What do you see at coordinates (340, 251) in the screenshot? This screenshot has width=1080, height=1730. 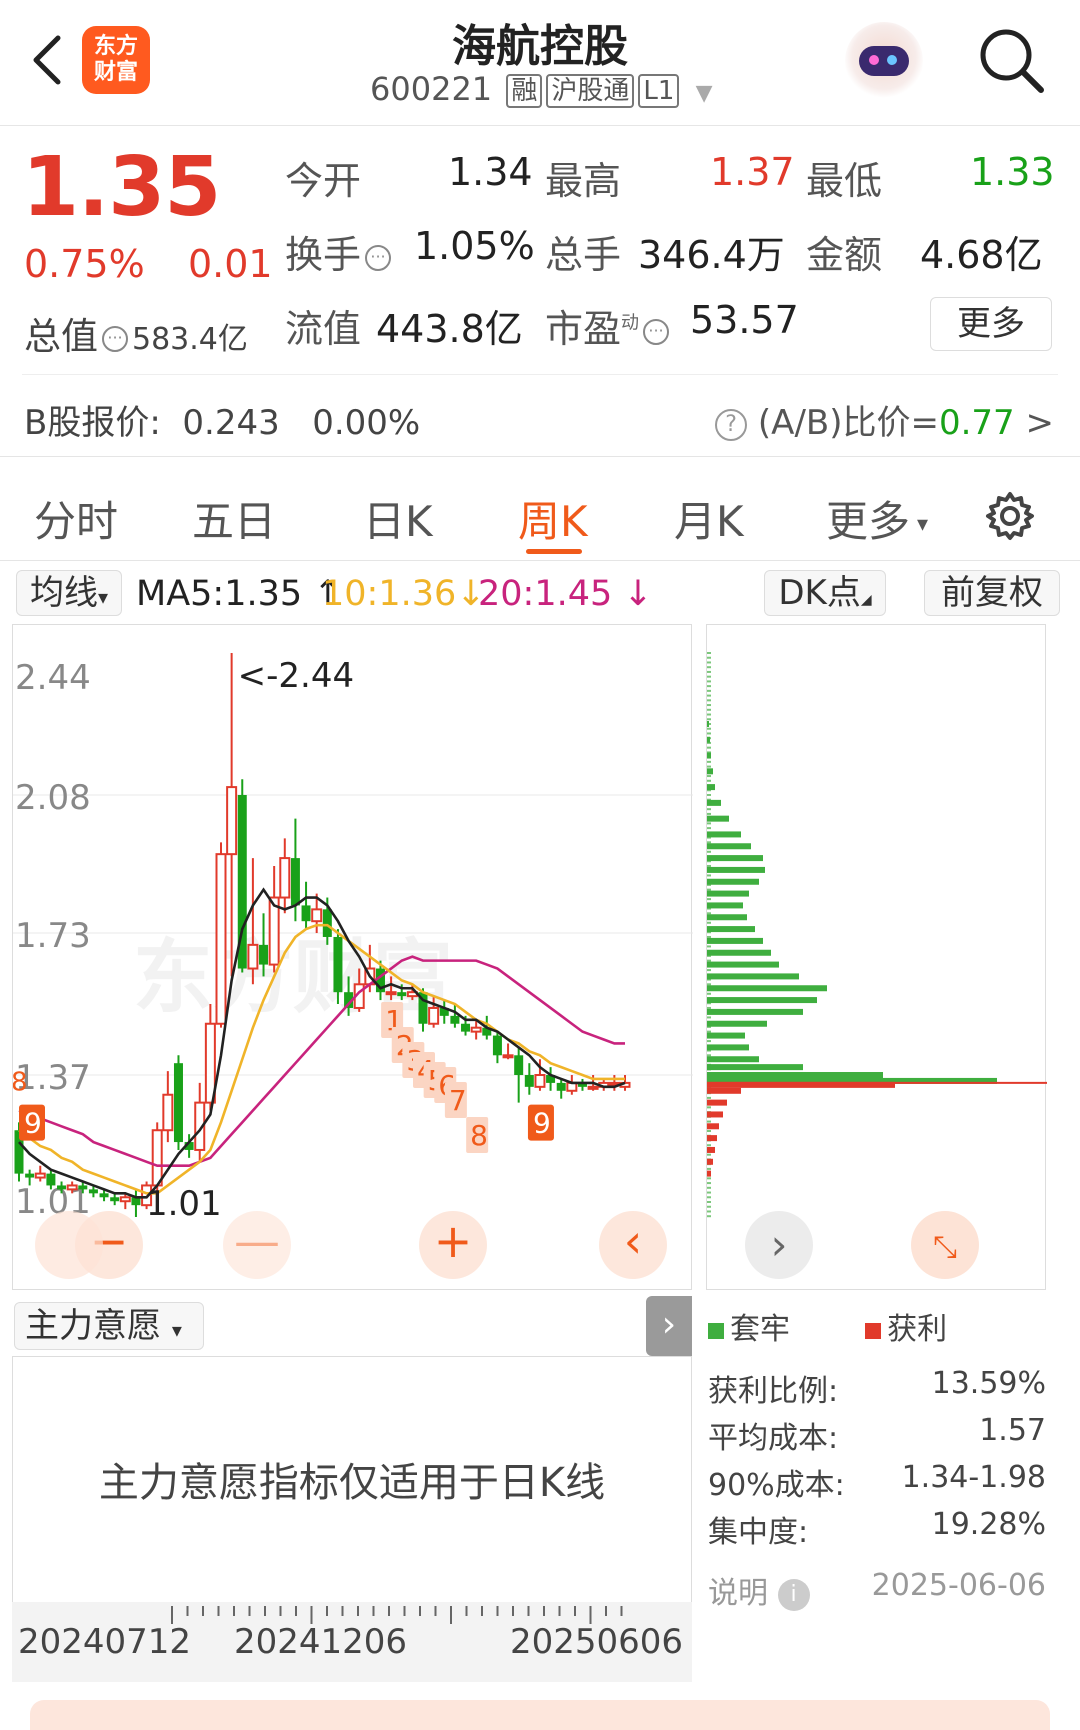 I see `turnover-label: 换手 ···` at bounding box center [340, 251].